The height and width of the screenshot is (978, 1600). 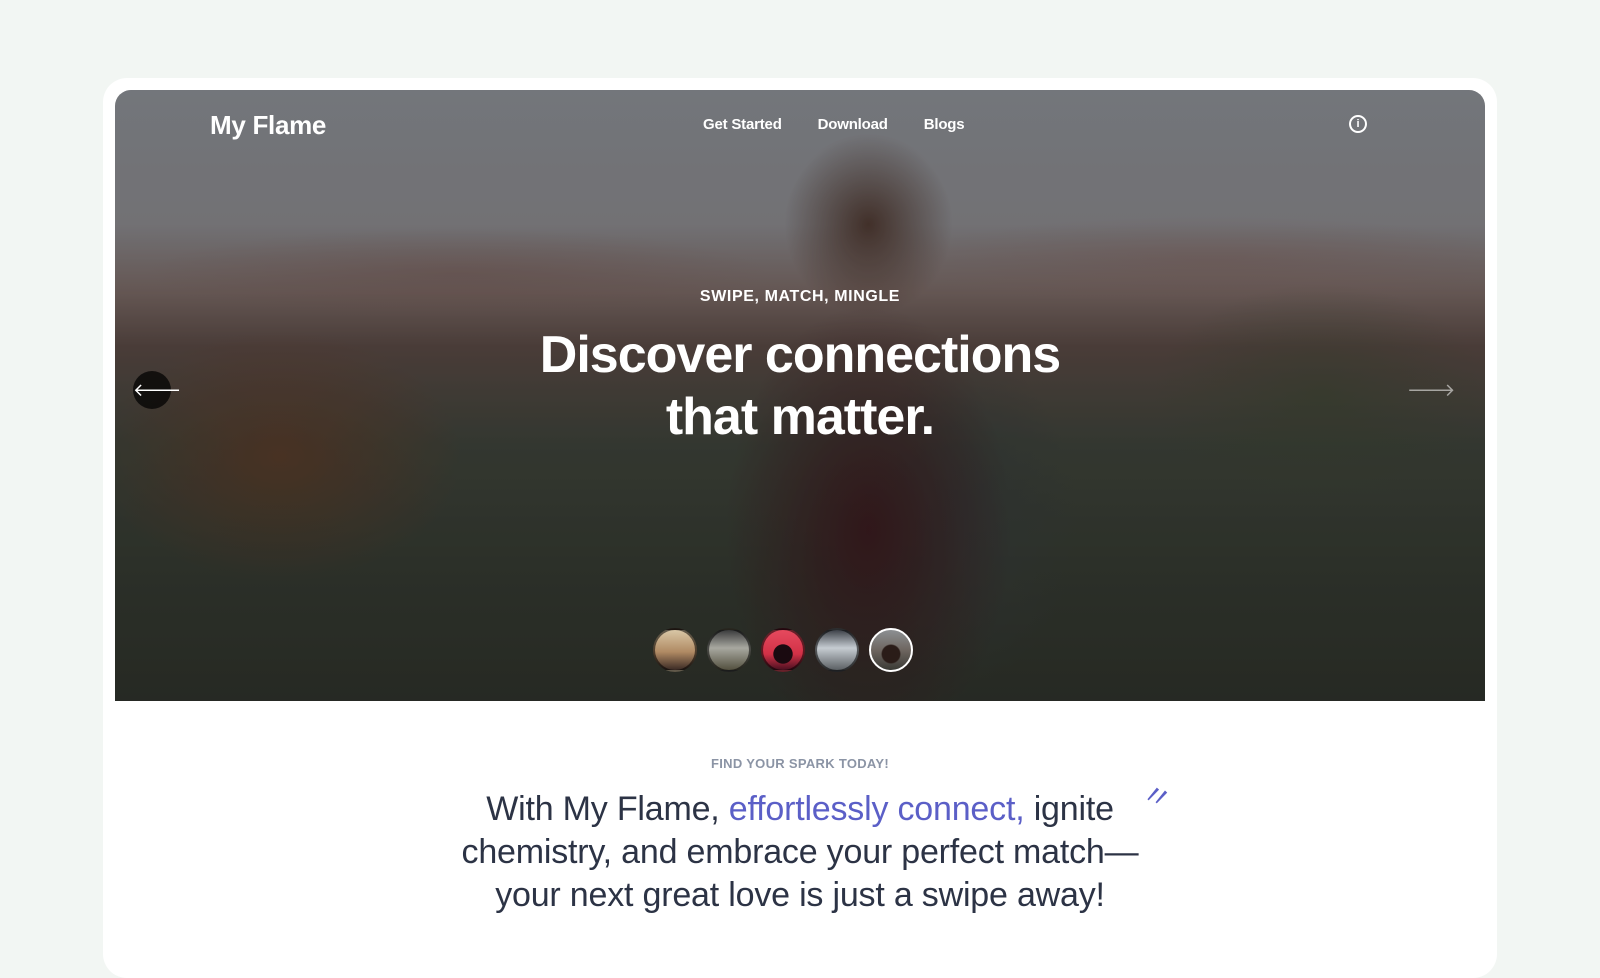 What do you see at coordinates (800, 417) in the screenshot?
I see `hero-headline-line-2: that matter.` at bounding box center [800, 417].